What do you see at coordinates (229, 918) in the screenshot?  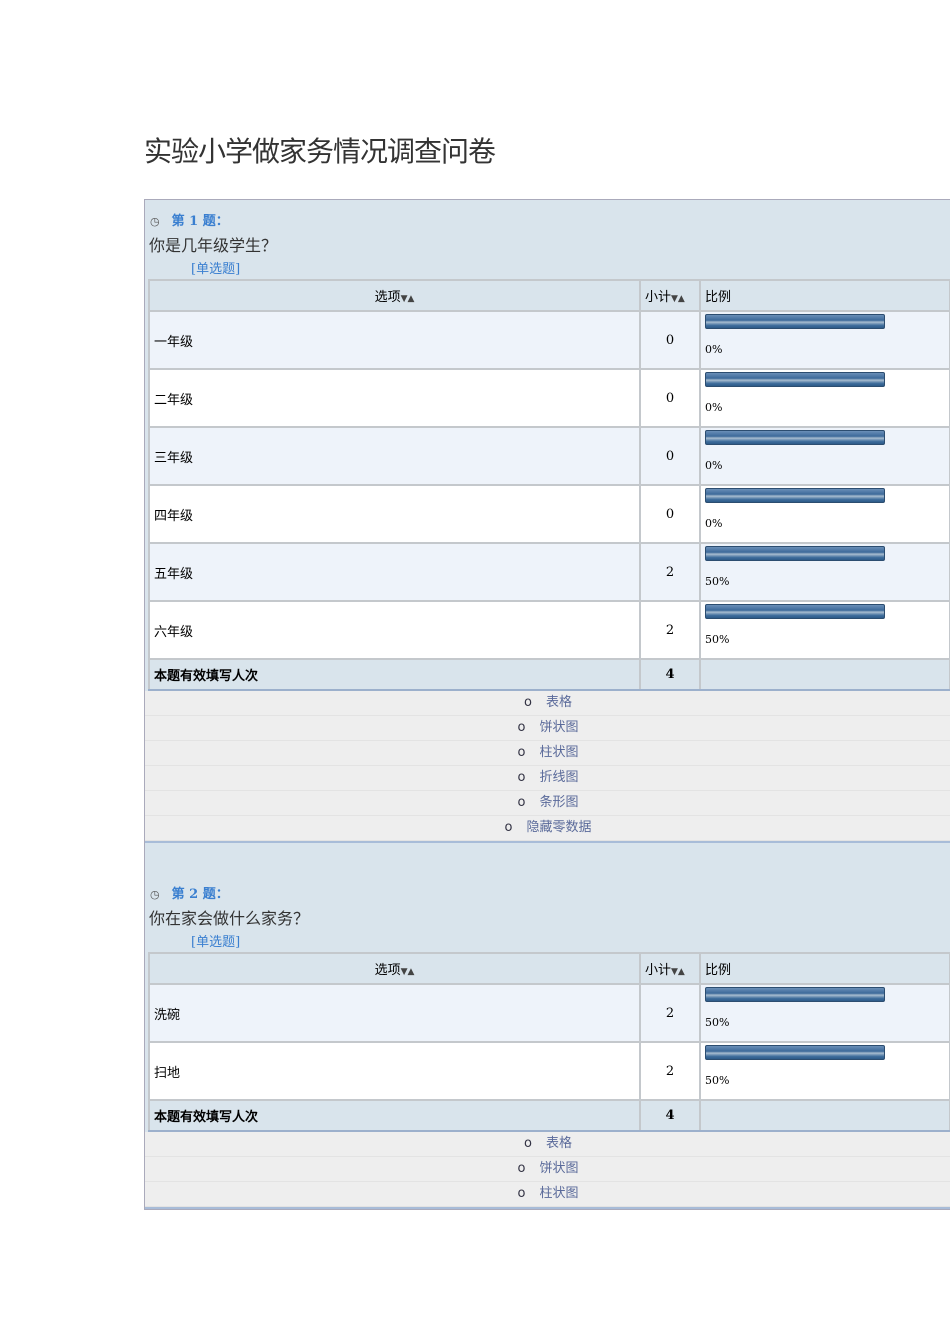 I see `question-text: 你在家会做什么家务？` at bounding box center [229, 918].